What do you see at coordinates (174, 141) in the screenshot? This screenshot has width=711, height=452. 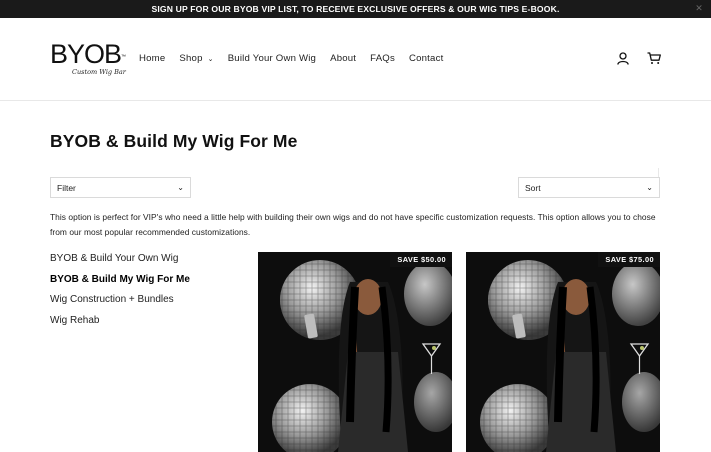 I see `page-title: BYOB & Build My Wig For Me` at bounding box center [174, 141].